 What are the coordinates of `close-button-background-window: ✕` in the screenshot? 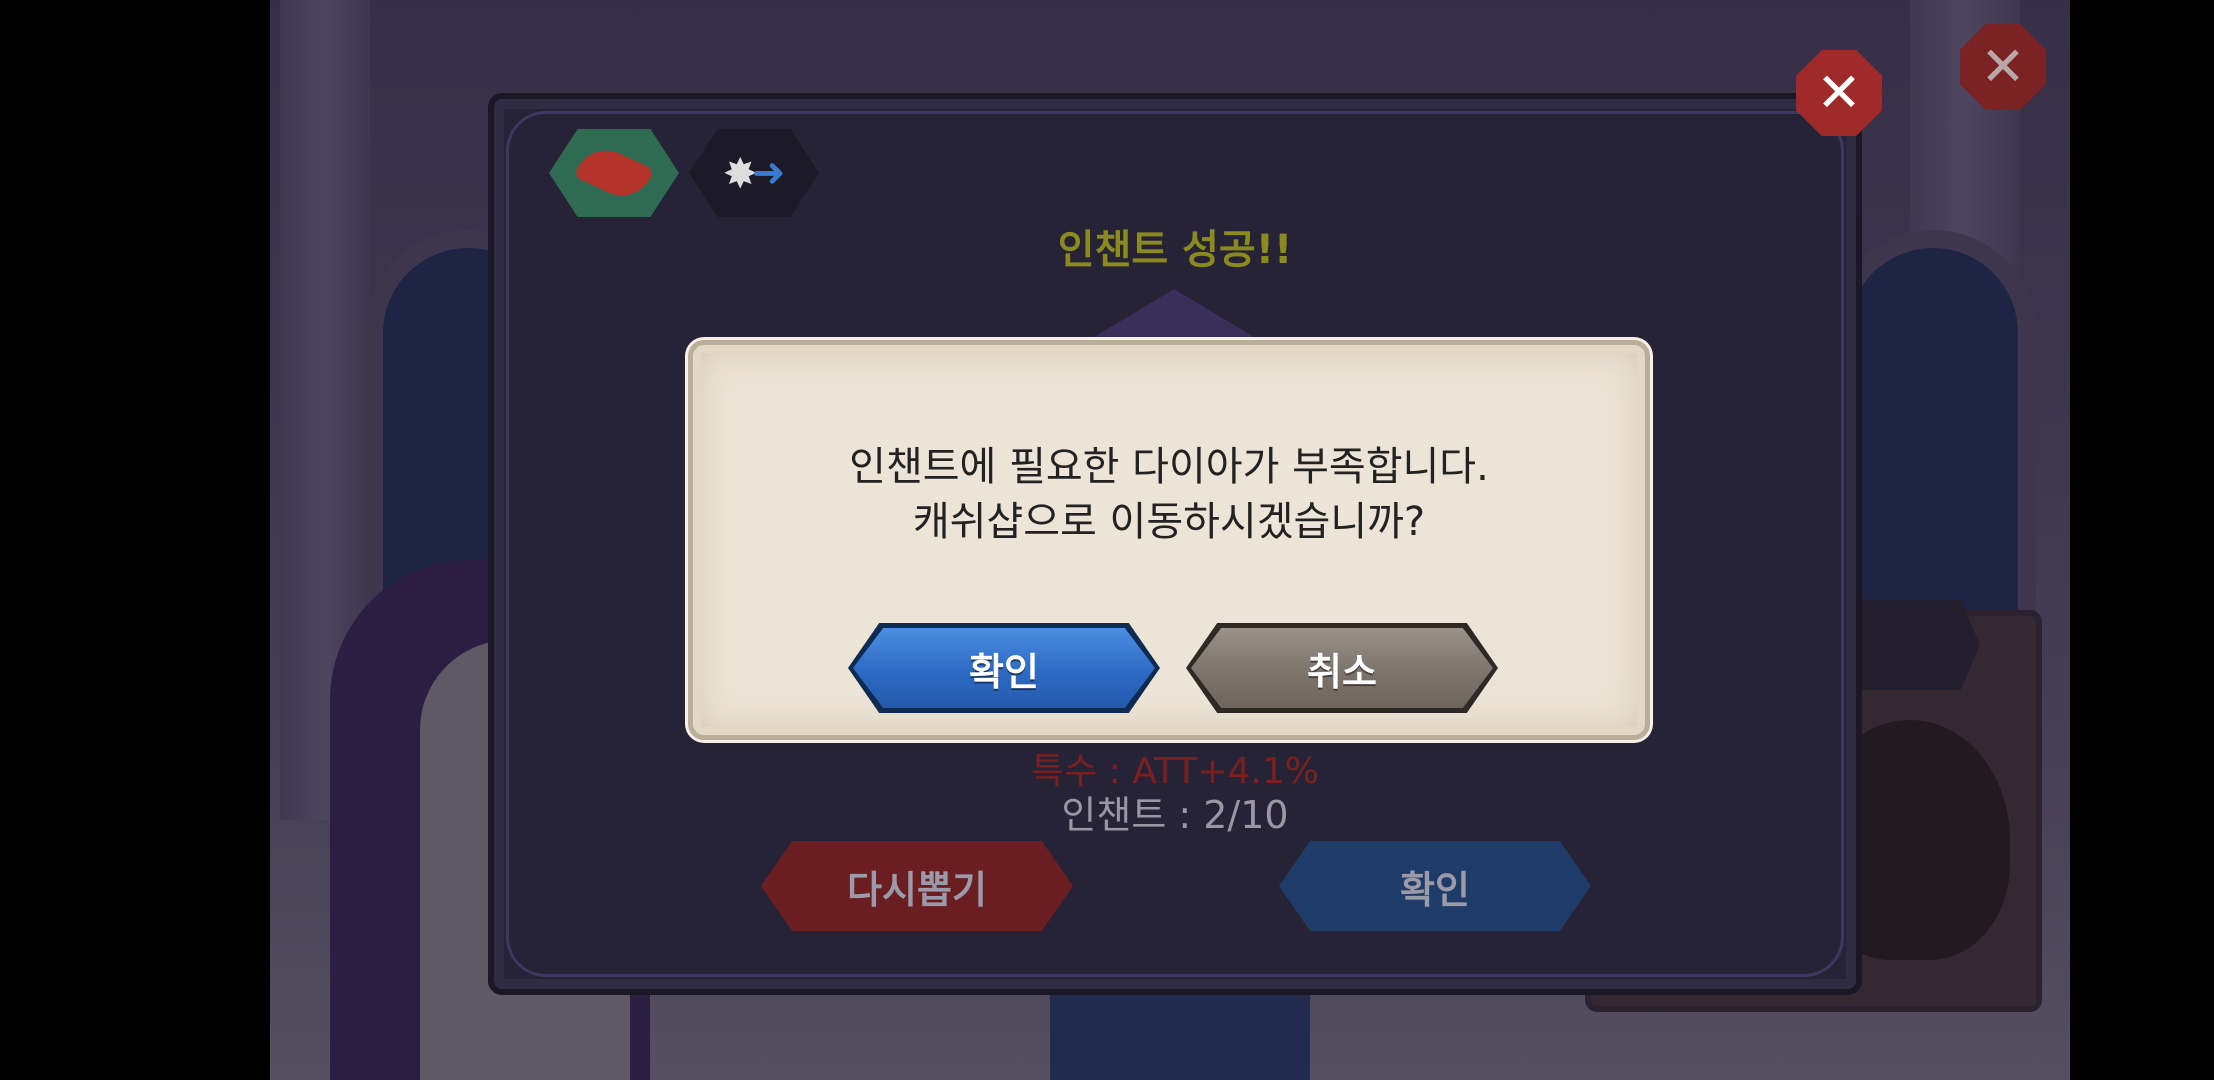 It's located at (2003, 67).